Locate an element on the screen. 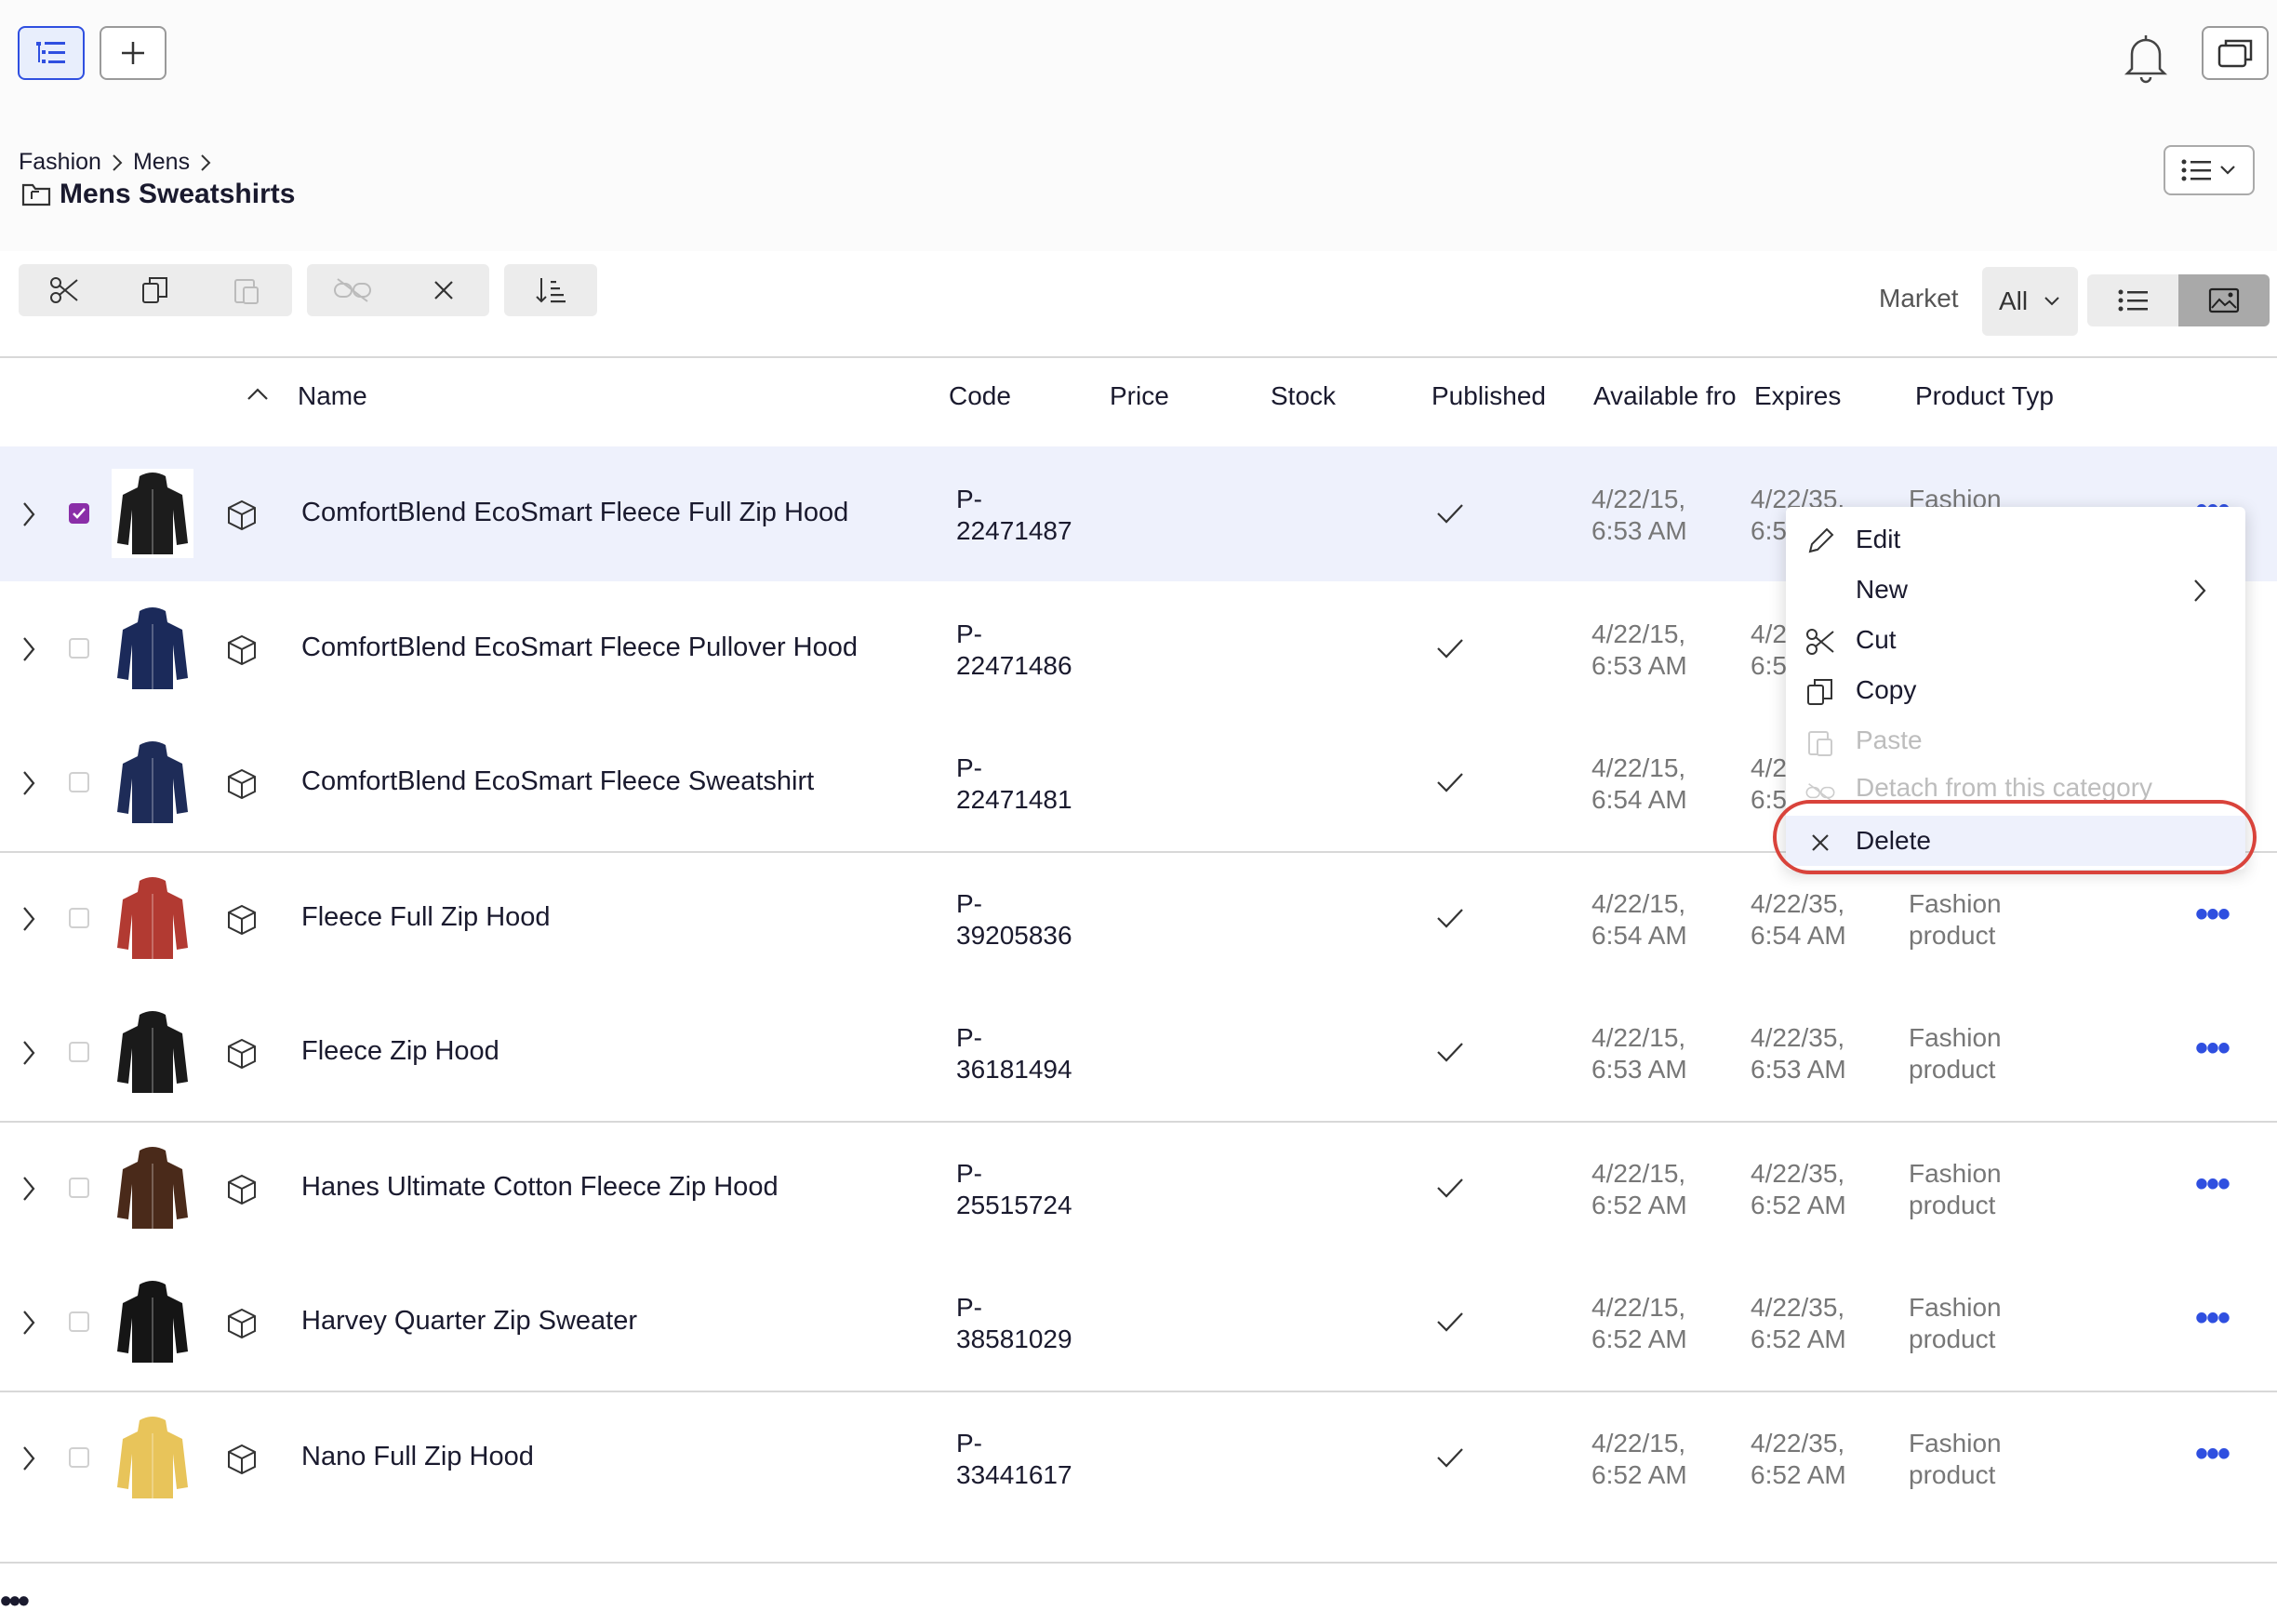  sort-ascending-icon is located at coordinates (258, 395).